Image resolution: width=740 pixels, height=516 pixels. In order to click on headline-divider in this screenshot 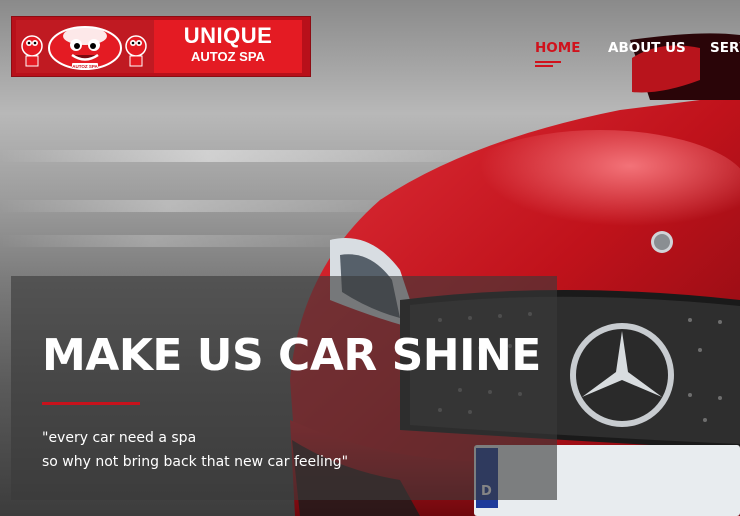, I will do `click(91, 403)`.